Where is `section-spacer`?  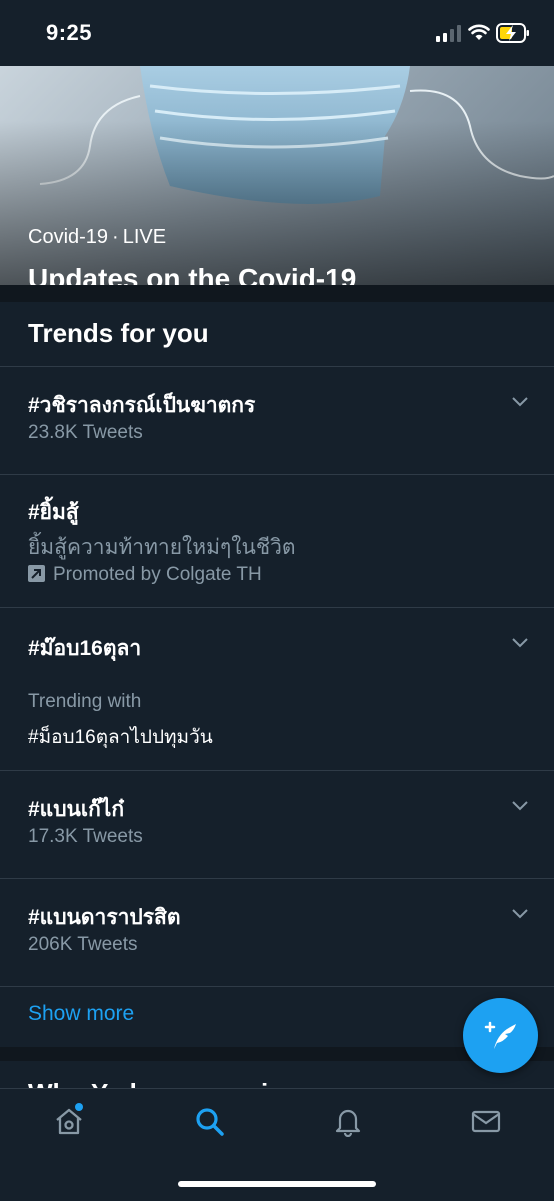 section-spacer is located at coordinates (277, 293).